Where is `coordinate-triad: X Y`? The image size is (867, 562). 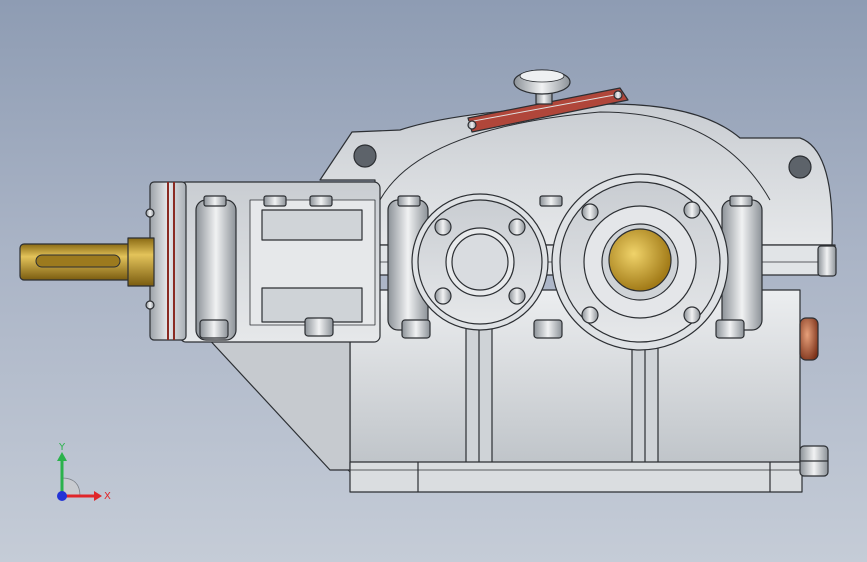
coordinate-triad: X Y is located at coordinates (84, 472).